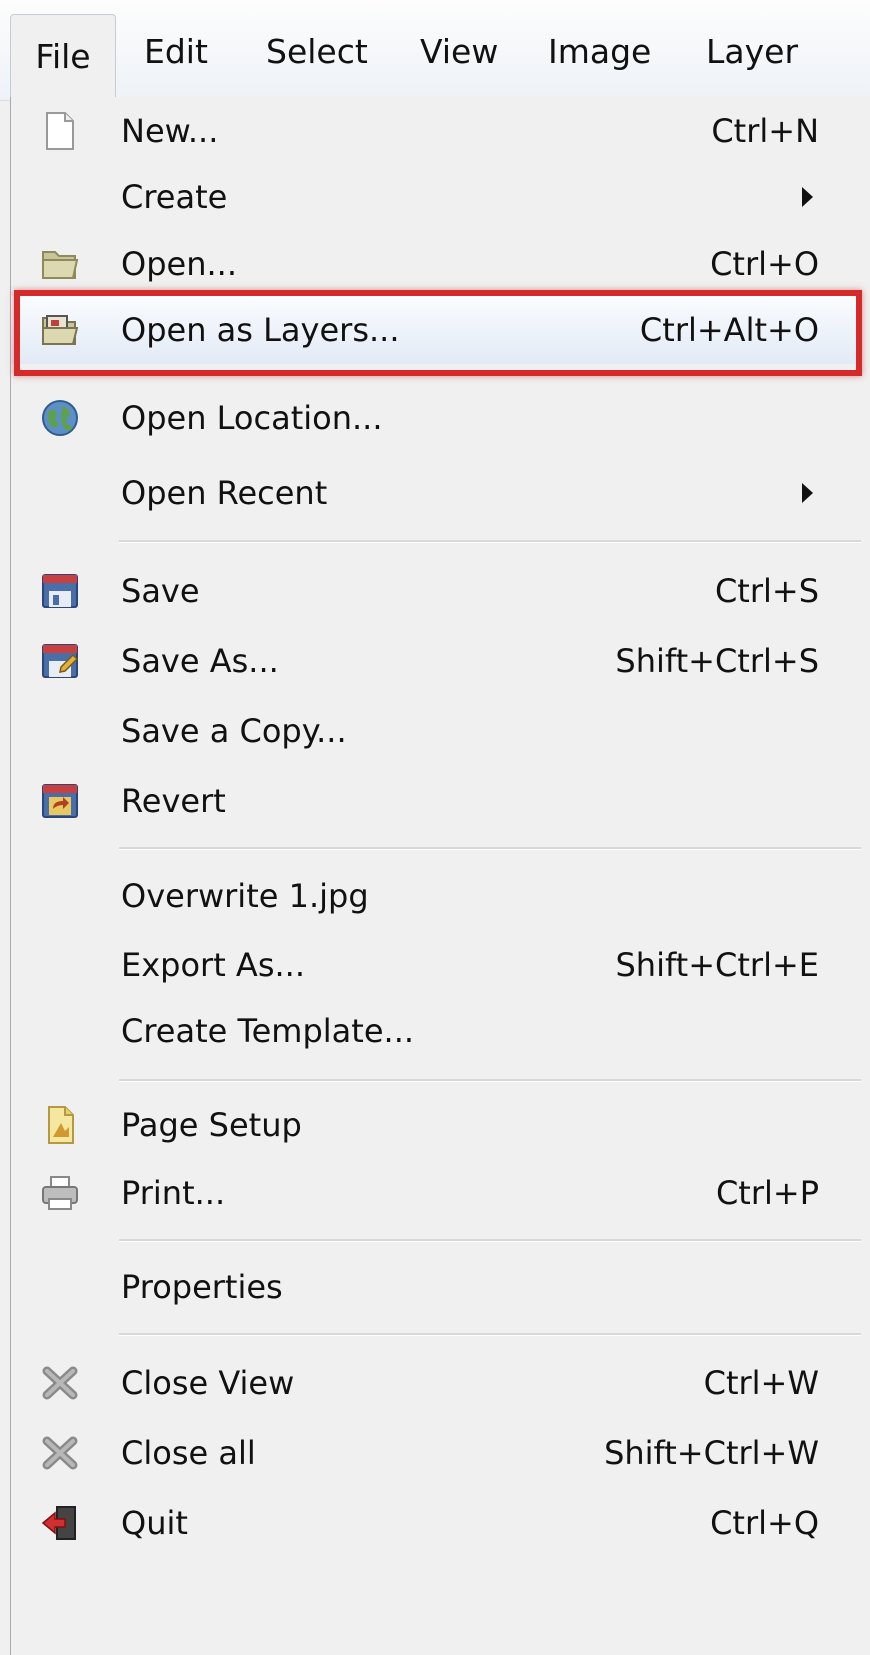 This screenshot has width=870, height=1655. I want to click on menu-view: View, so click(459, 52).